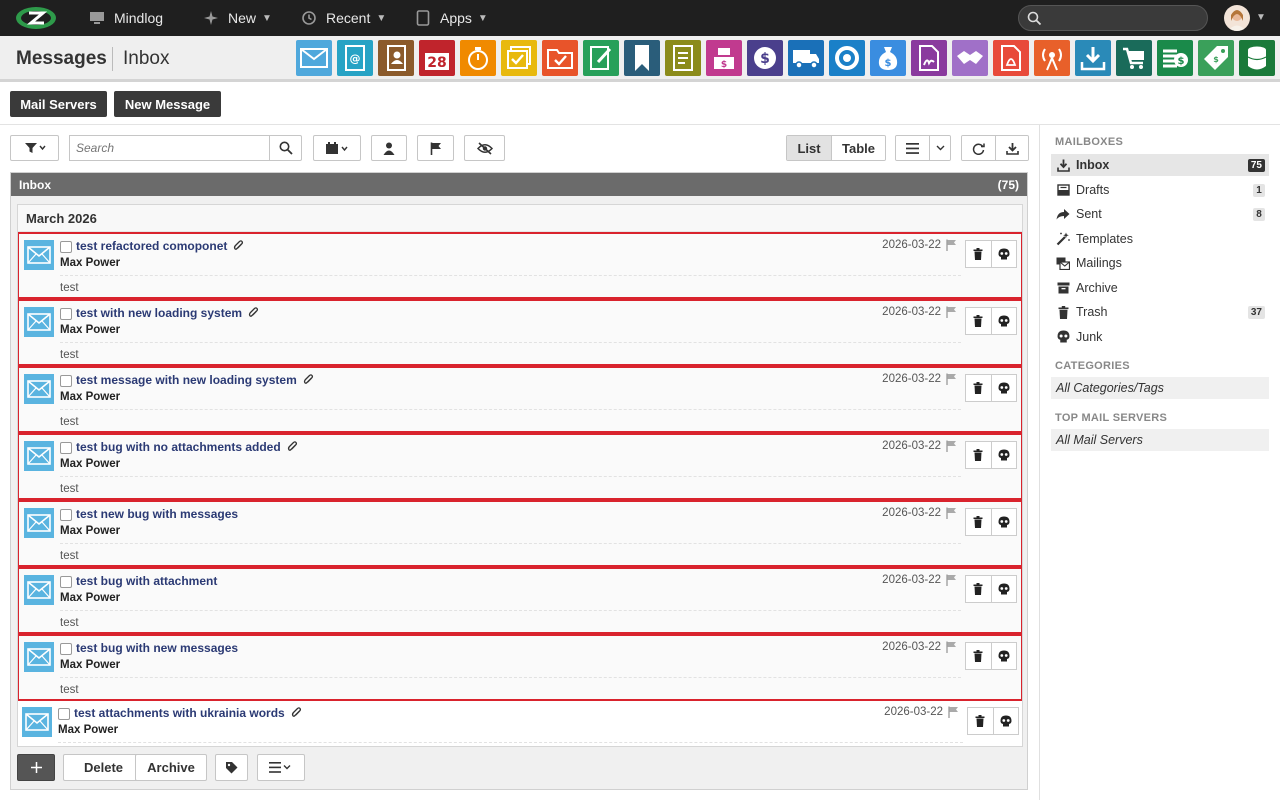 The width and height of the screenshot is (1280, 800). Describe the element at coordinates (1160, 263) in the screenshot. I see `sidebar-item-mailings: Mailings` at that location.